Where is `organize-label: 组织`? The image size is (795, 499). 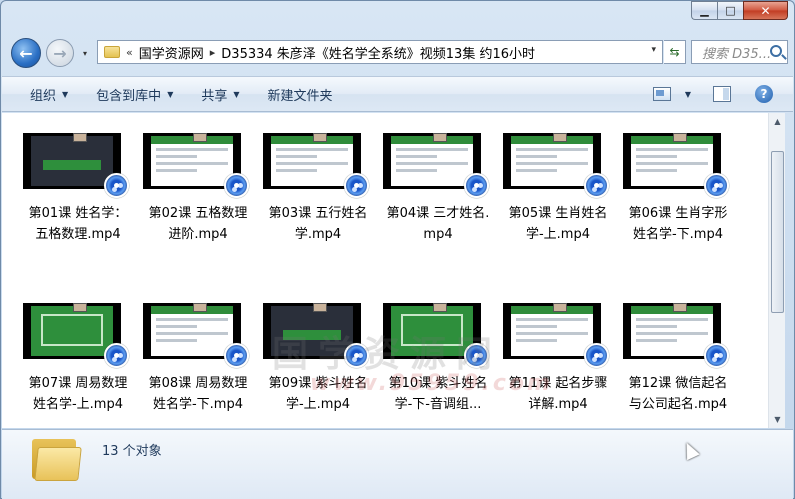 organize-label: 组织 is located at coordinates (43, 96).